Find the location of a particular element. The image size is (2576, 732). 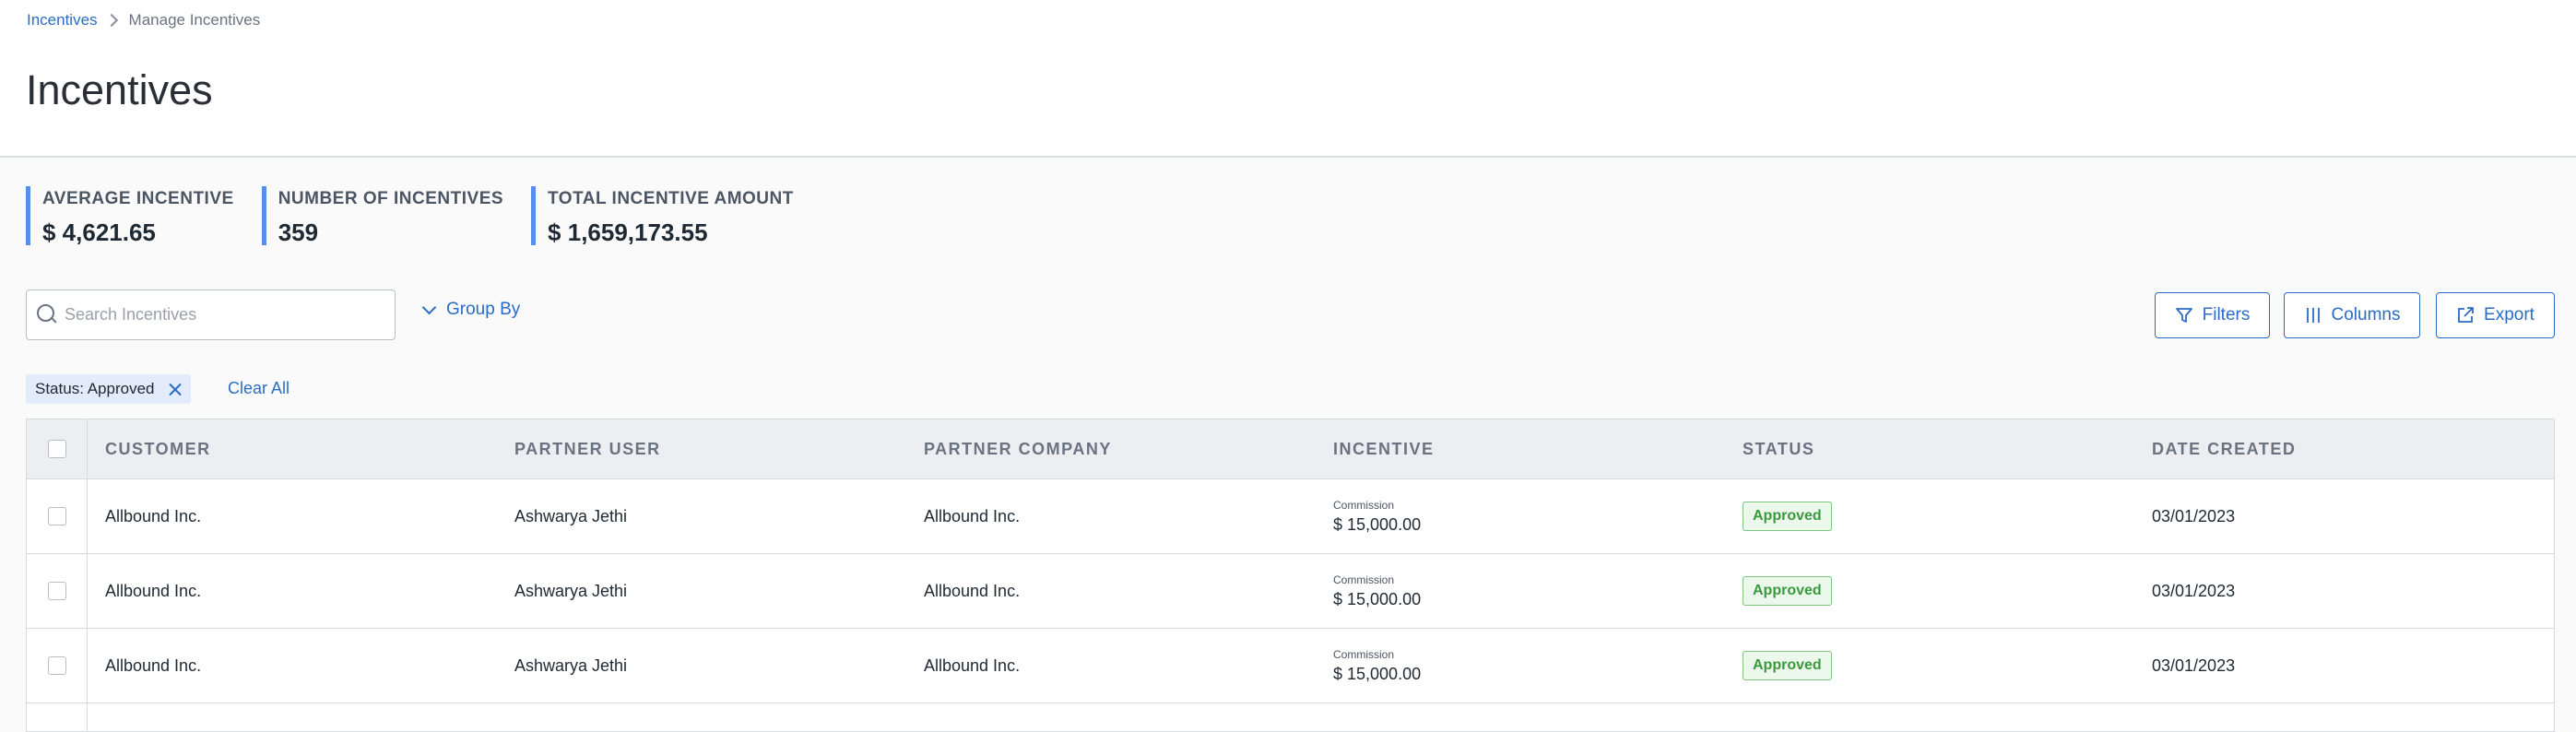

group-by-label: Group By is located at coordinates (483, 309).